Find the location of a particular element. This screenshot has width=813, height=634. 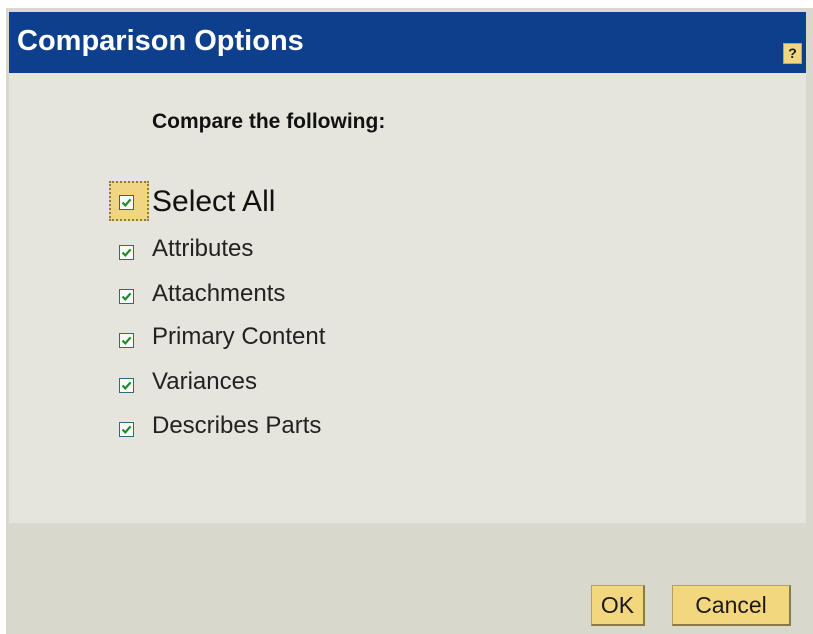

cancel-button: Cancel is located at coordinates (731, 605).